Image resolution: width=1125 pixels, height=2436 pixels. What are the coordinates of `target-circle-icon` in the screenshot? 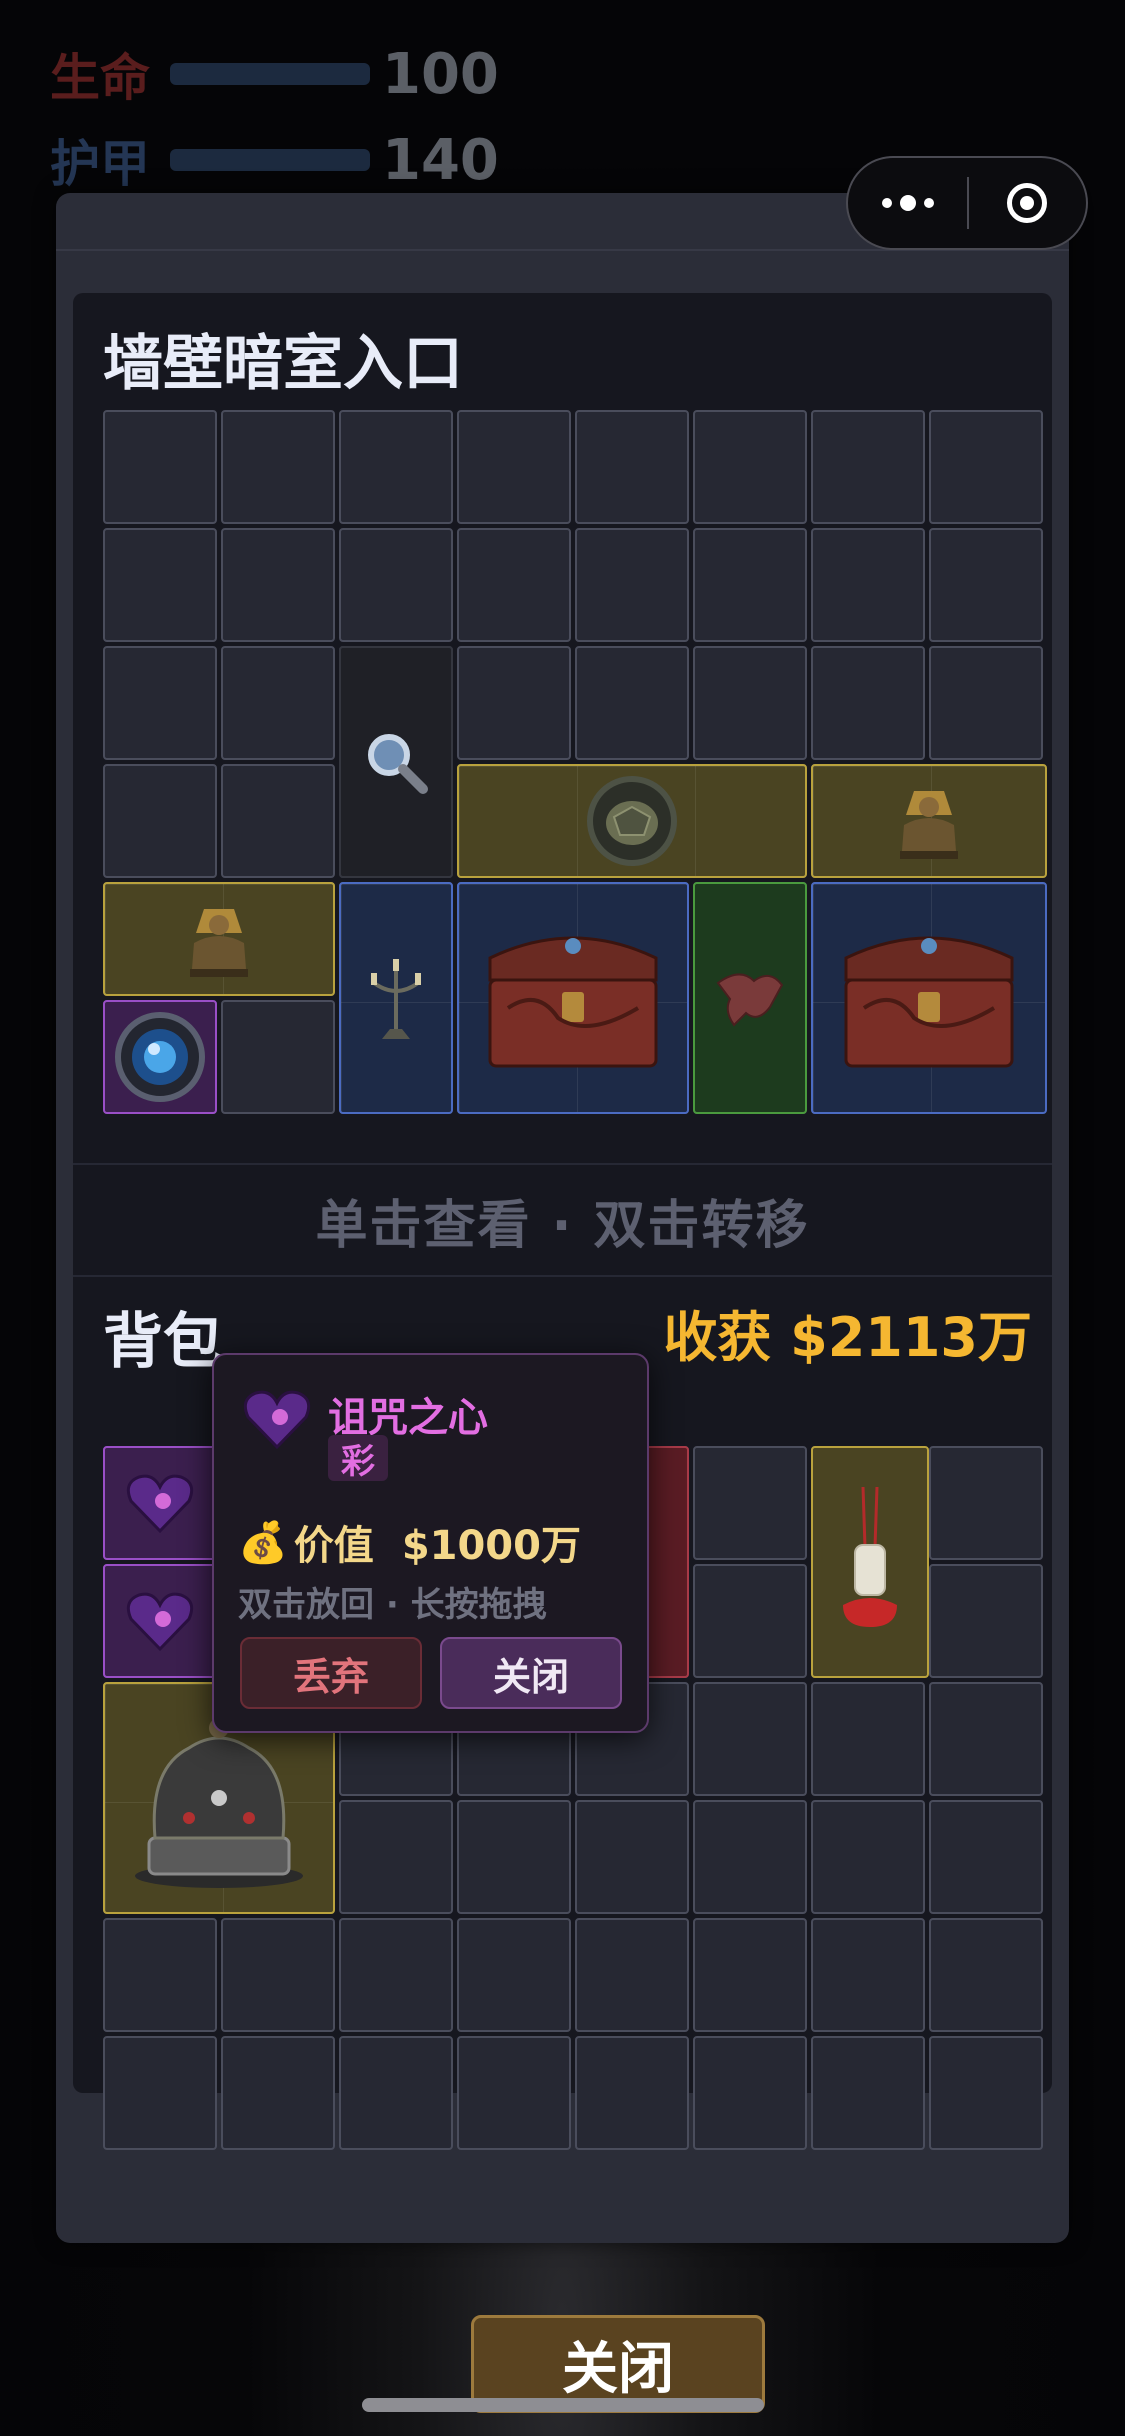 It's located at (1027, 203).